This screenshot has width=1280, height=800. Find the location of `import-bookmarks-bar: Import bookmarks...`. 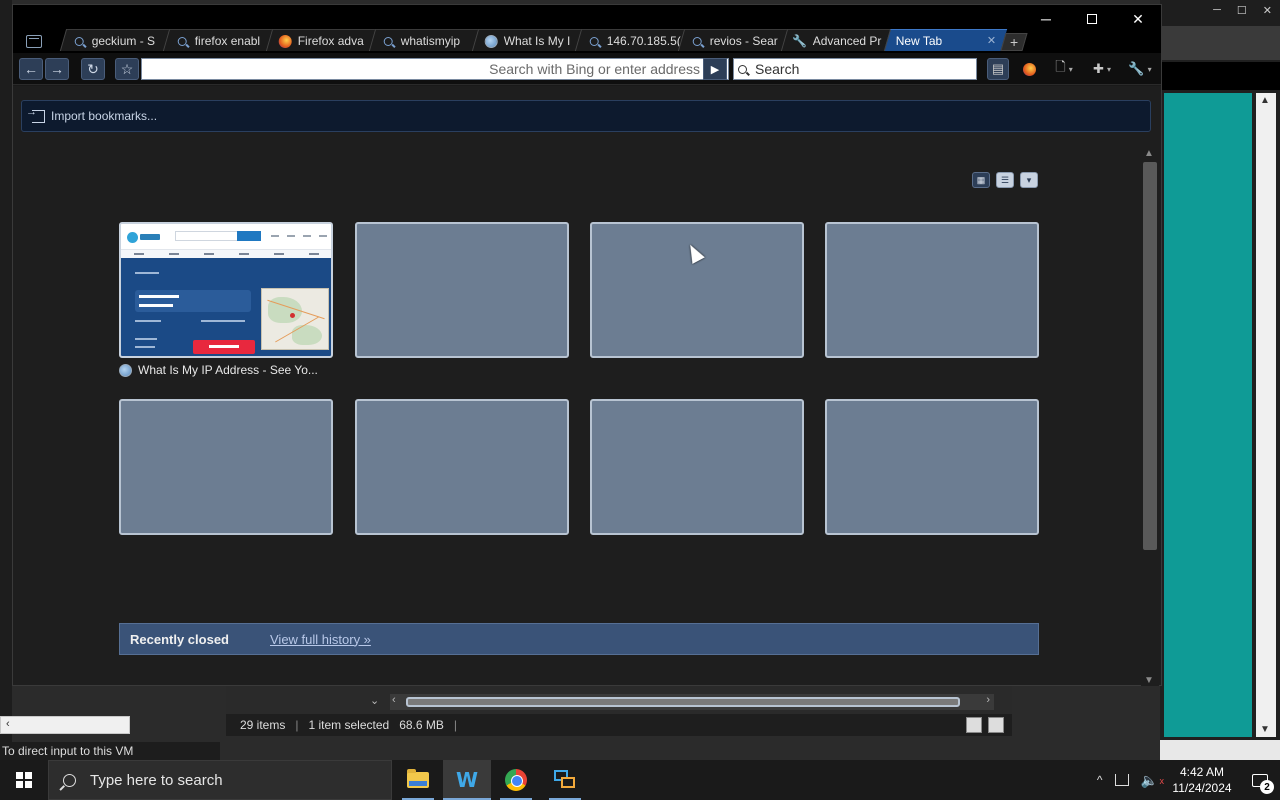

import-bookmarks-bar: Import bookmarks... is located at coordinates (586, 116).